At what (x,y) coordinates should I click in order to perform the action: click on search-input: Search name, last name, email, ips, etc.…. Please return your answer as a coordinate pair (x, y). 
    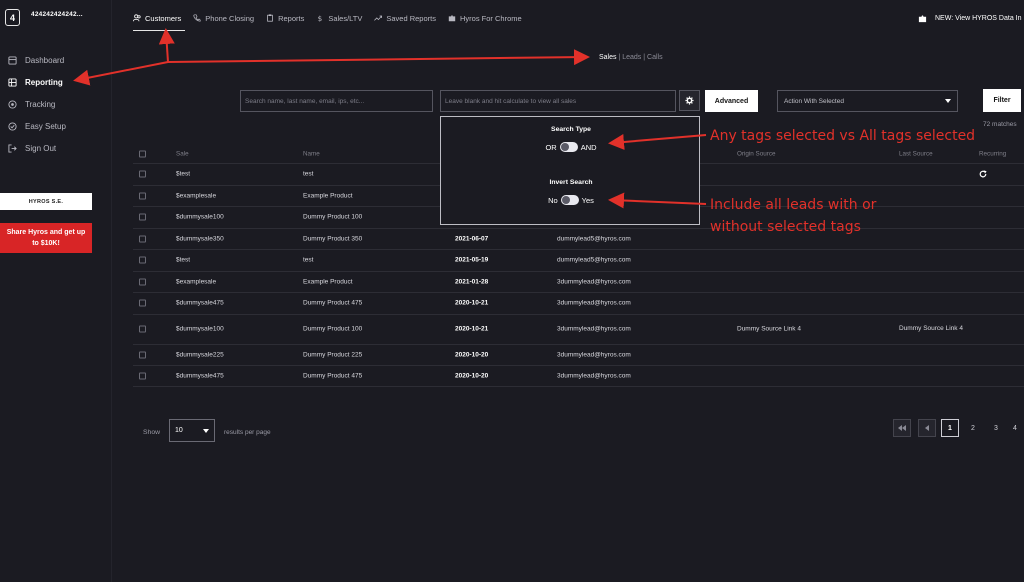
    Looking at the image, I should click on (336, 101).